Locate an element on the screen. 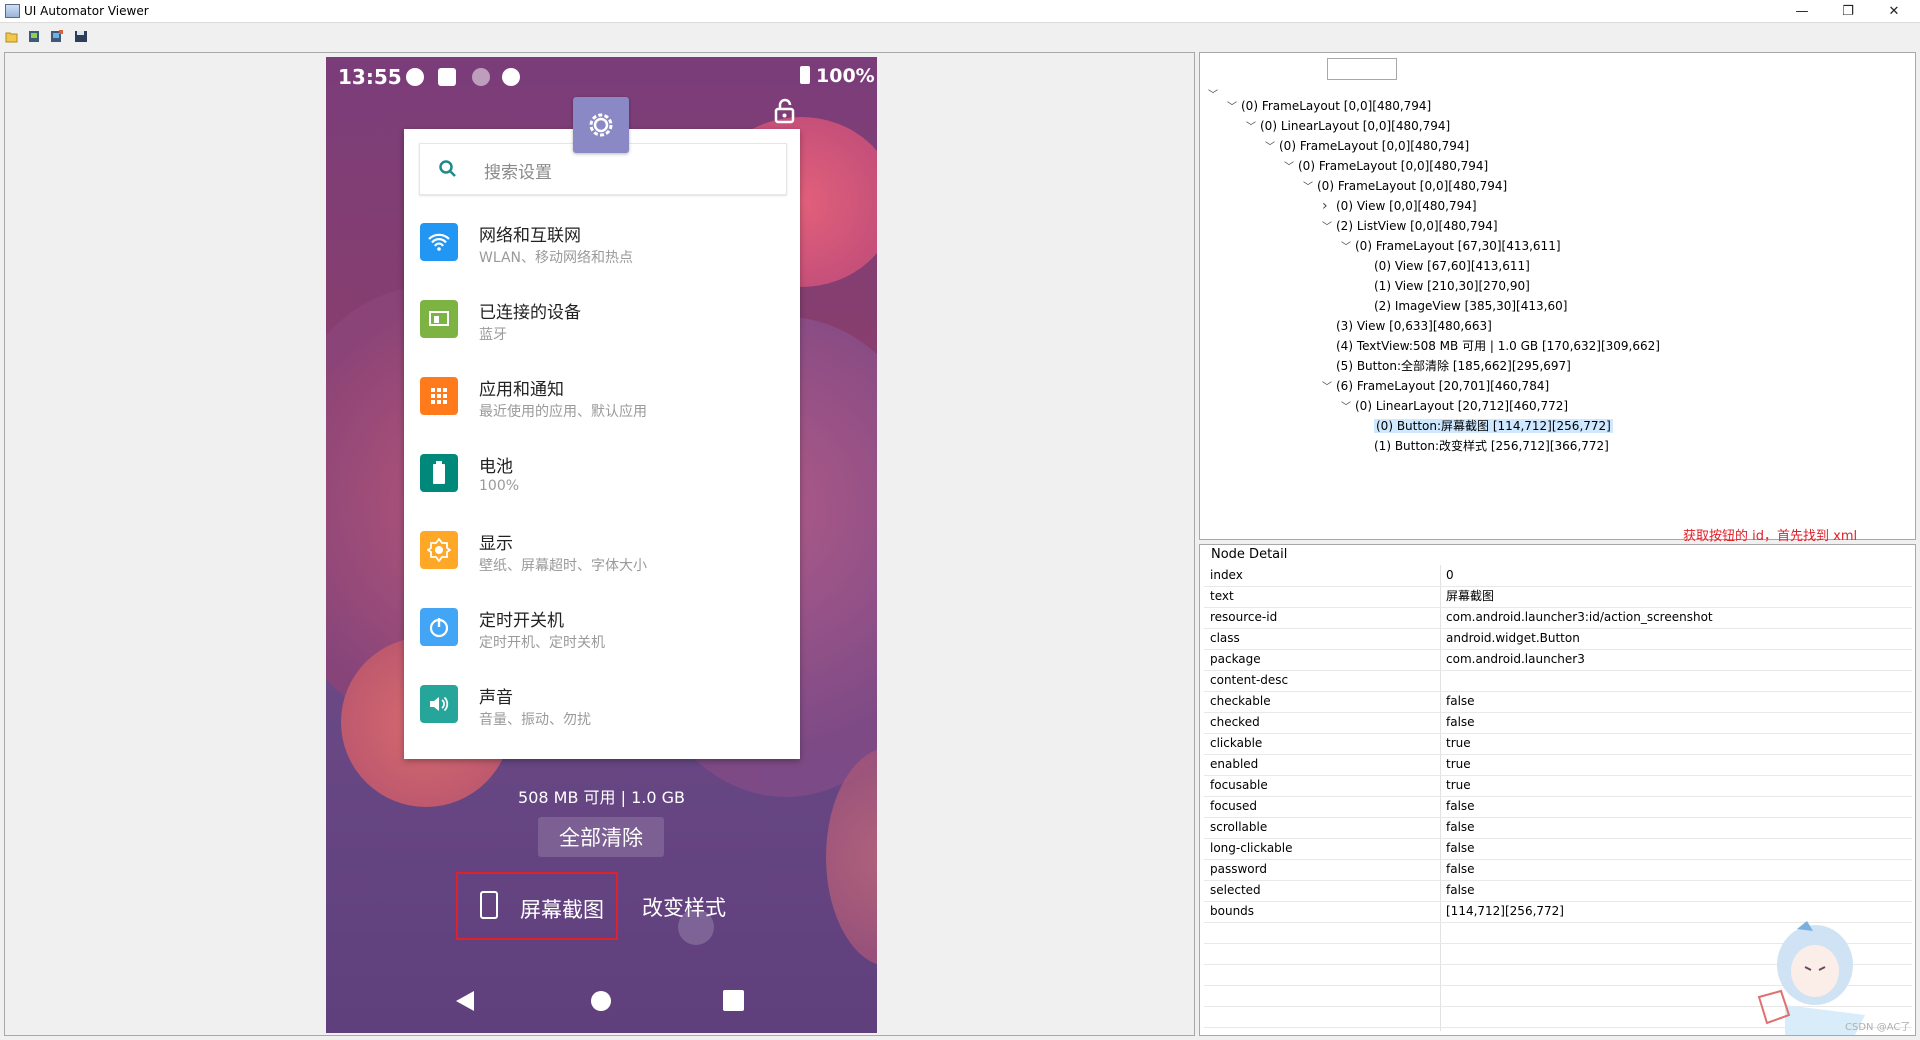 Image resolution: width=1920 pixels, height=1040 pixels. detail-row: package com.android.launcher3 is located at coordinates (1558, 660).